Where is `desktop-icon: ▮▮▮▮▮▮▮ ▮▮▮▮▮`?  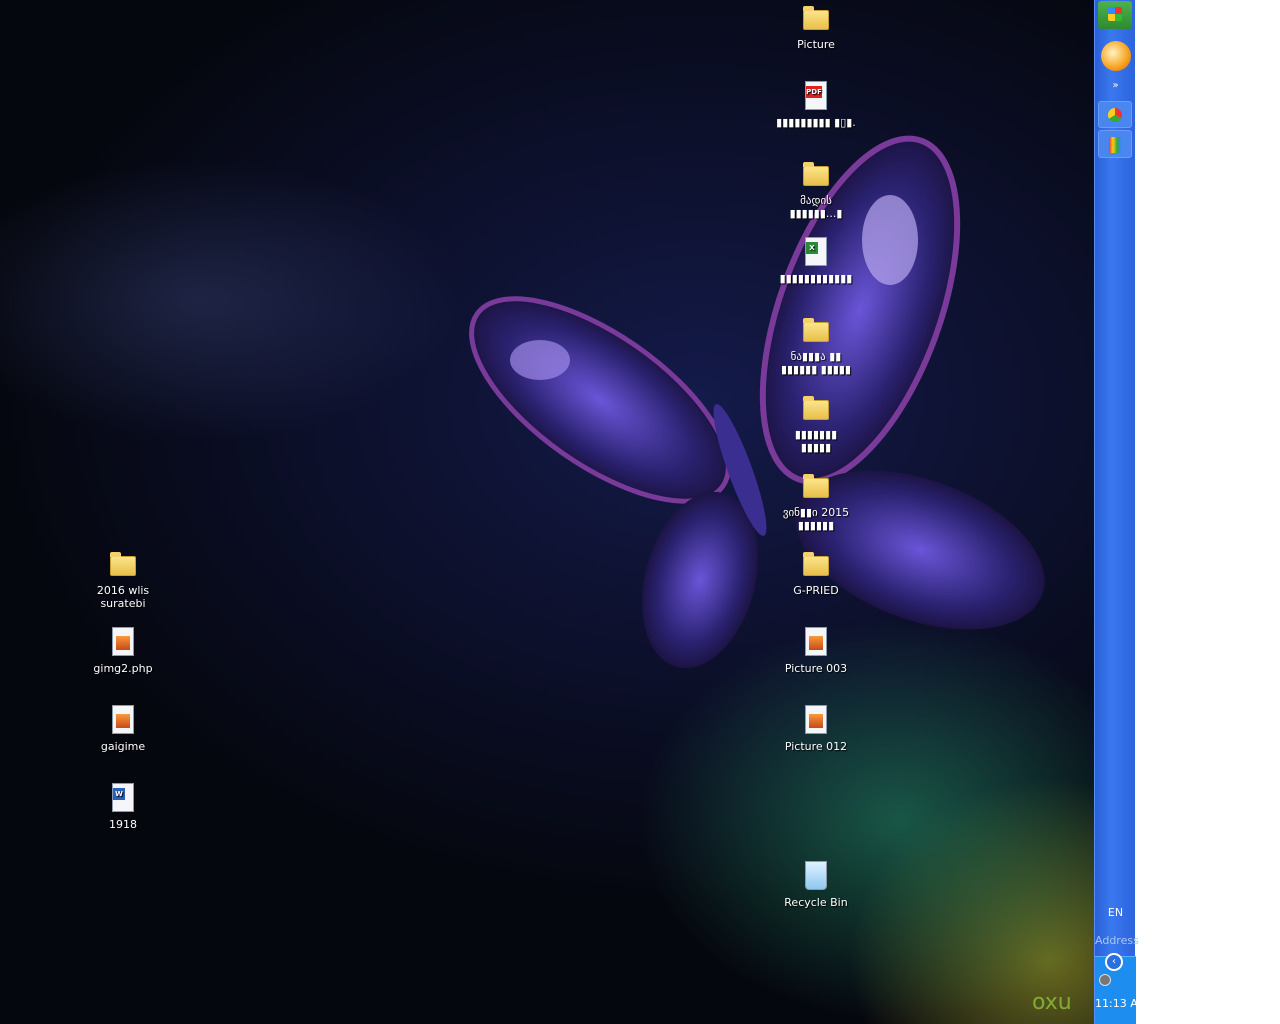
desktop-icon: ▮▮▮▮▮▮▮ ▮▮▮▮▮ is located at coordinates (816, 423).